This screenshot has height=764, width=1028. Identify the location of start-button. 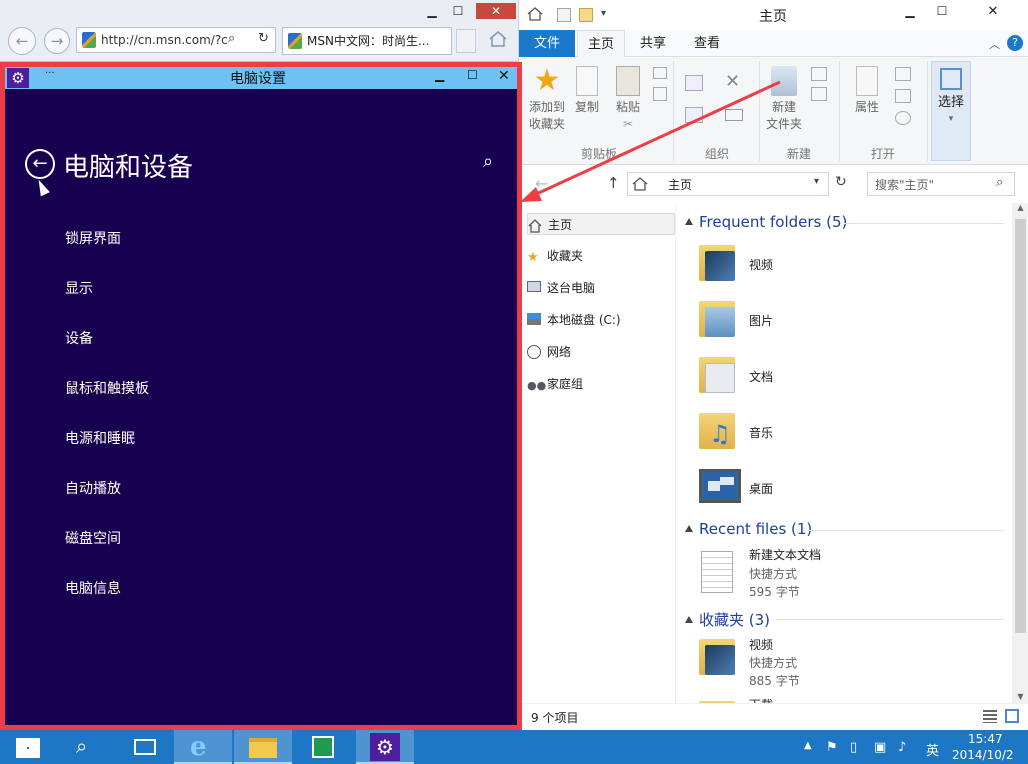
(29, 747).